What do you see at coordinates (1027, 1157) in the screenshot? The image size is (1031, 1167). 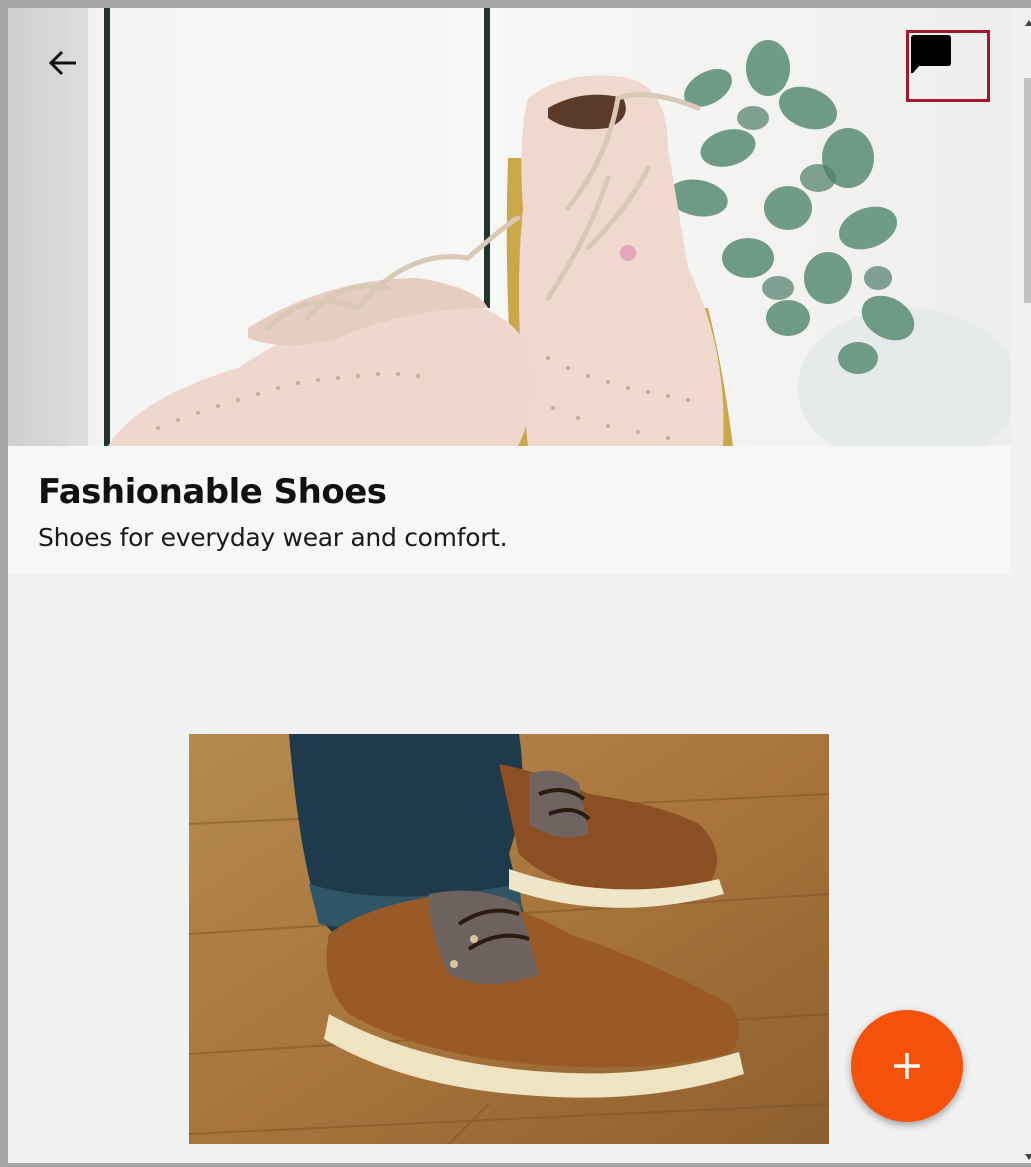 I see `scroll-down-arrow-icon` at bounding box center [1027, 1157].